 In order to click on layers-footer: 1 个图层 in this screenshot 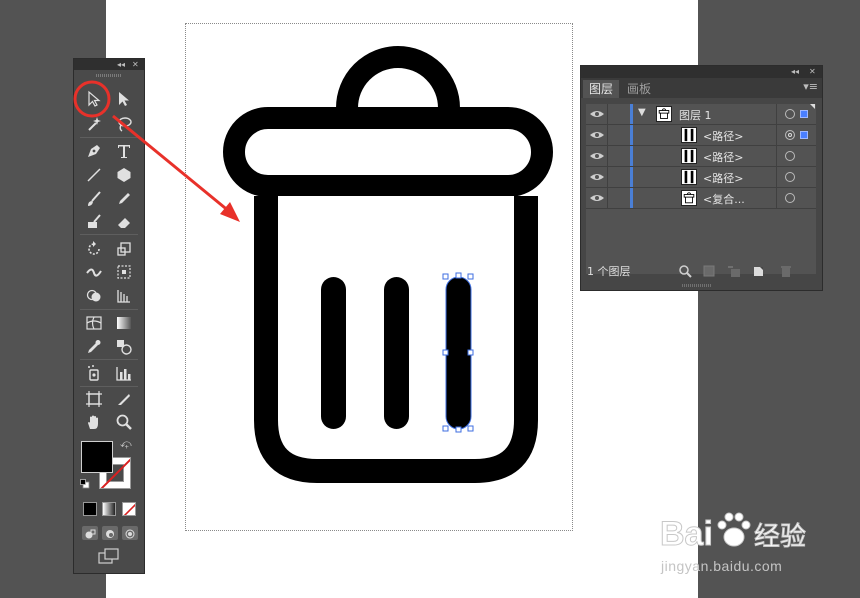, I will do `click(701, 271)`.